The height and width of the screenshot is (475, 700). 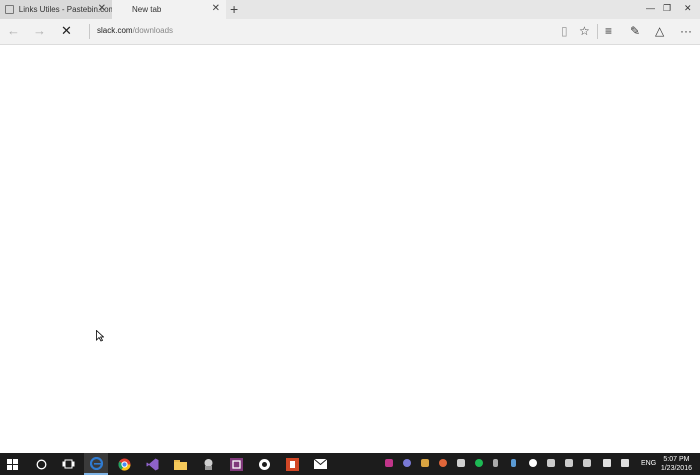 I want to click on new-tab-button: +, so click(x=234, y=9).